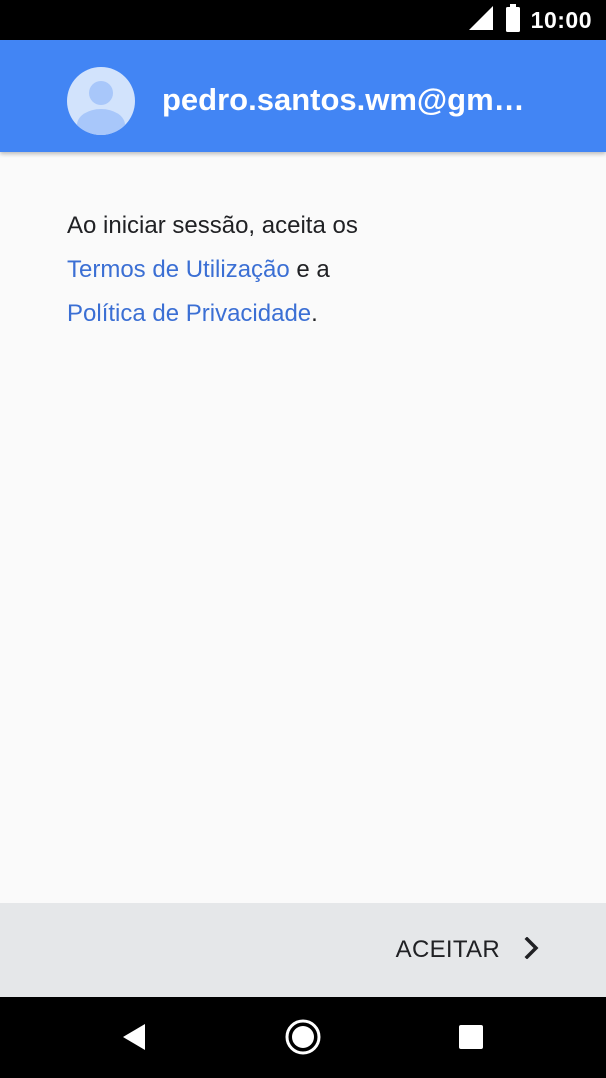  What do you see at coordinates (303, 20) in the screenshot?
I see `status-bar: 10:00` at bounding box center [303, 20].